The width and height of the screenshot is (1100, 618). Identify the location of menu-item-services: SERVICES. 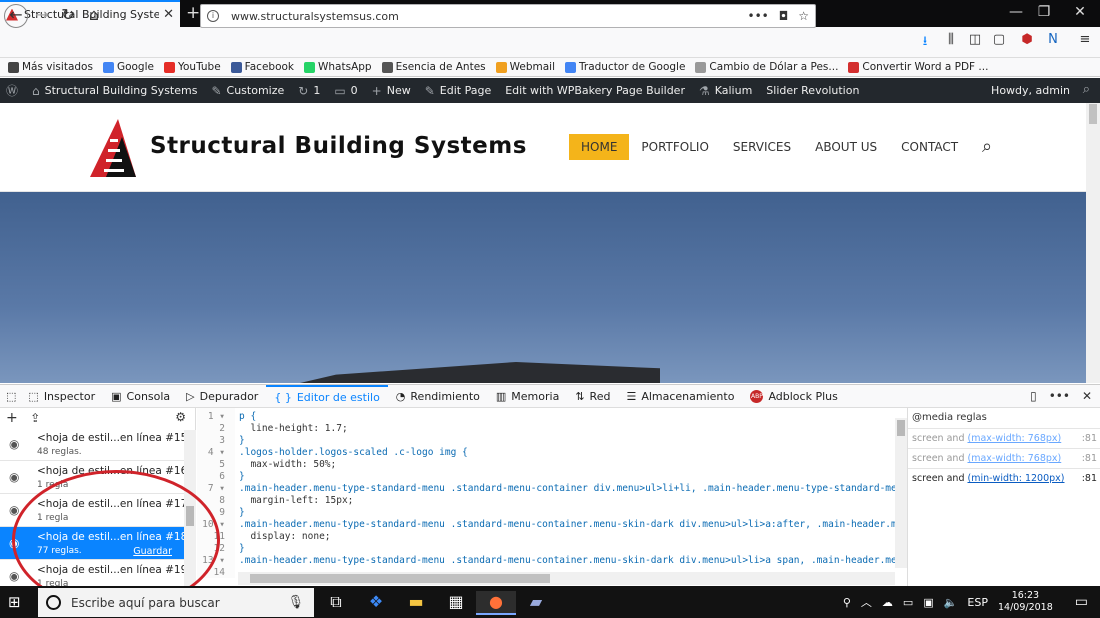
(762, 147).